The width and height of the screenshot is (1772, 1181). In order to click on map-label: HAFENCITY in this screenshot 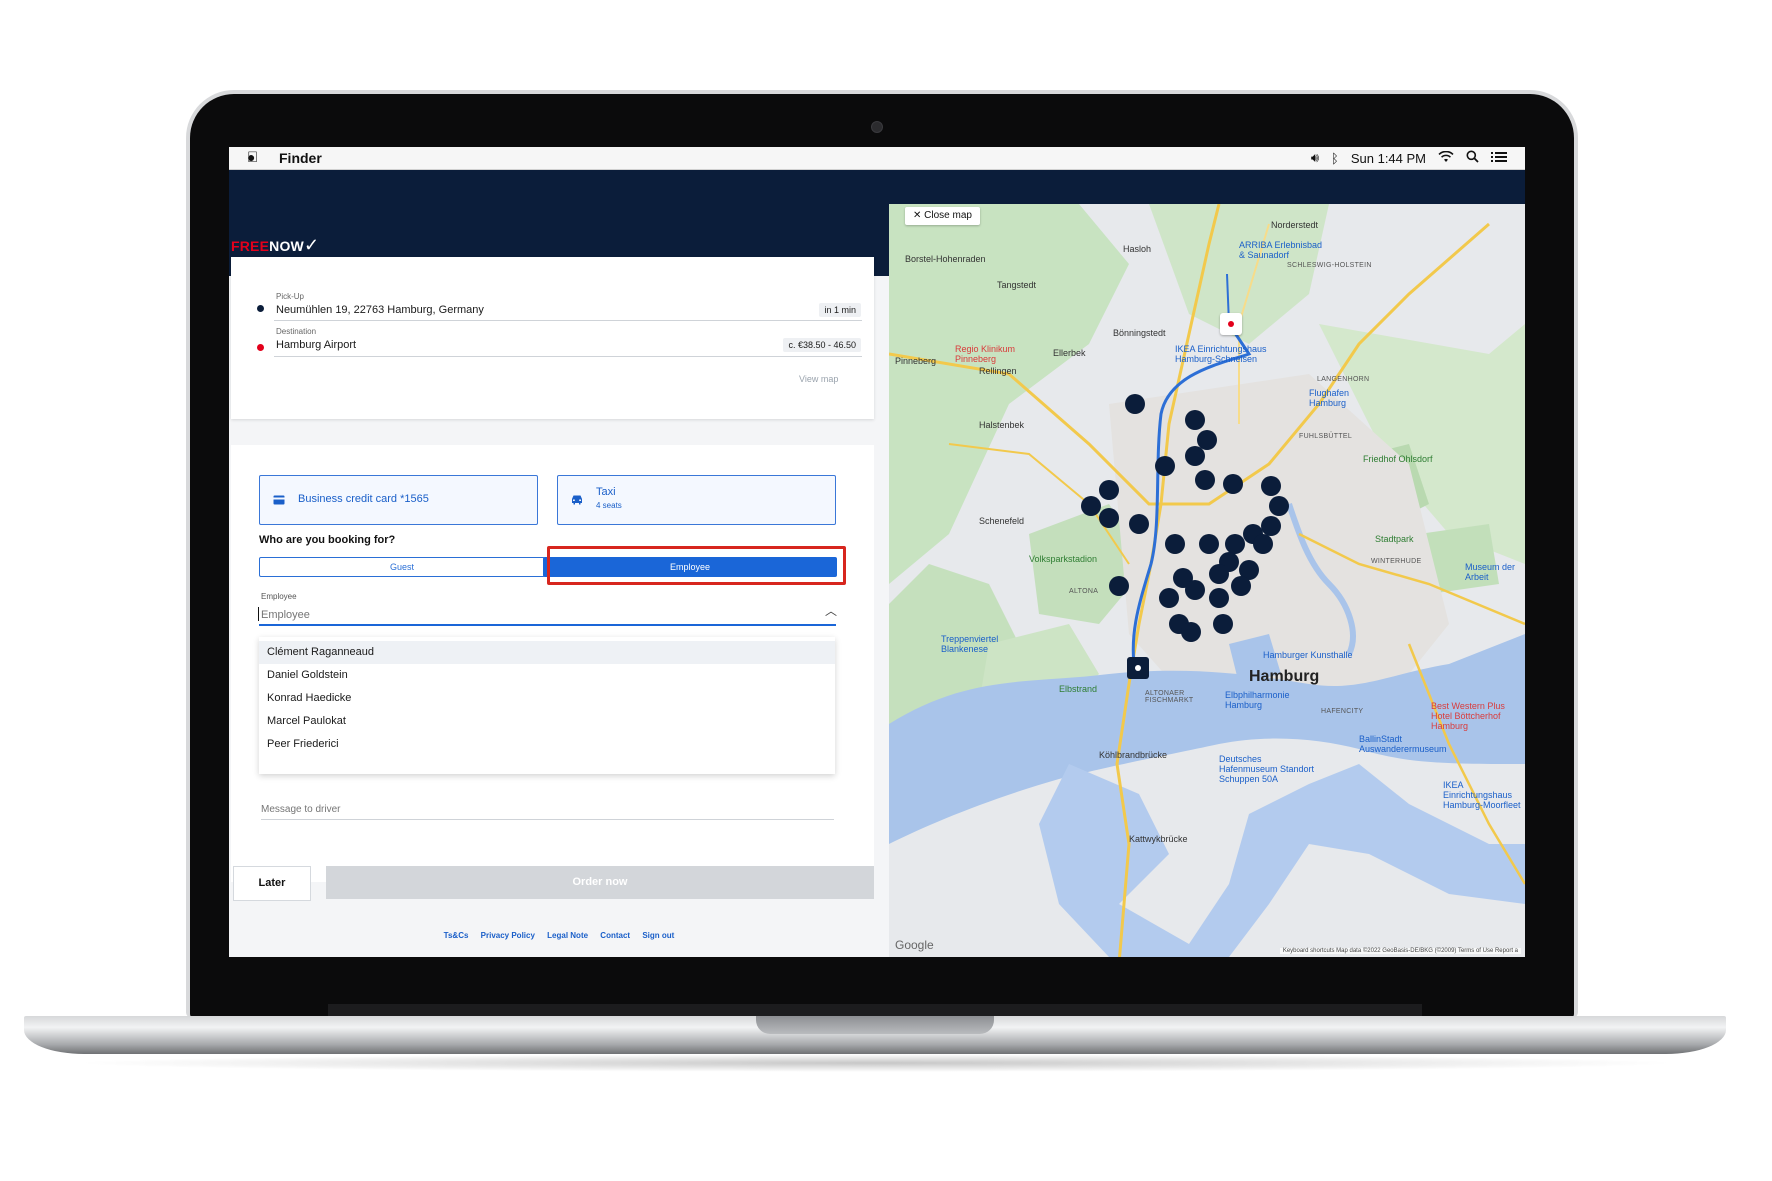, I will do `click(1342, 711)`.